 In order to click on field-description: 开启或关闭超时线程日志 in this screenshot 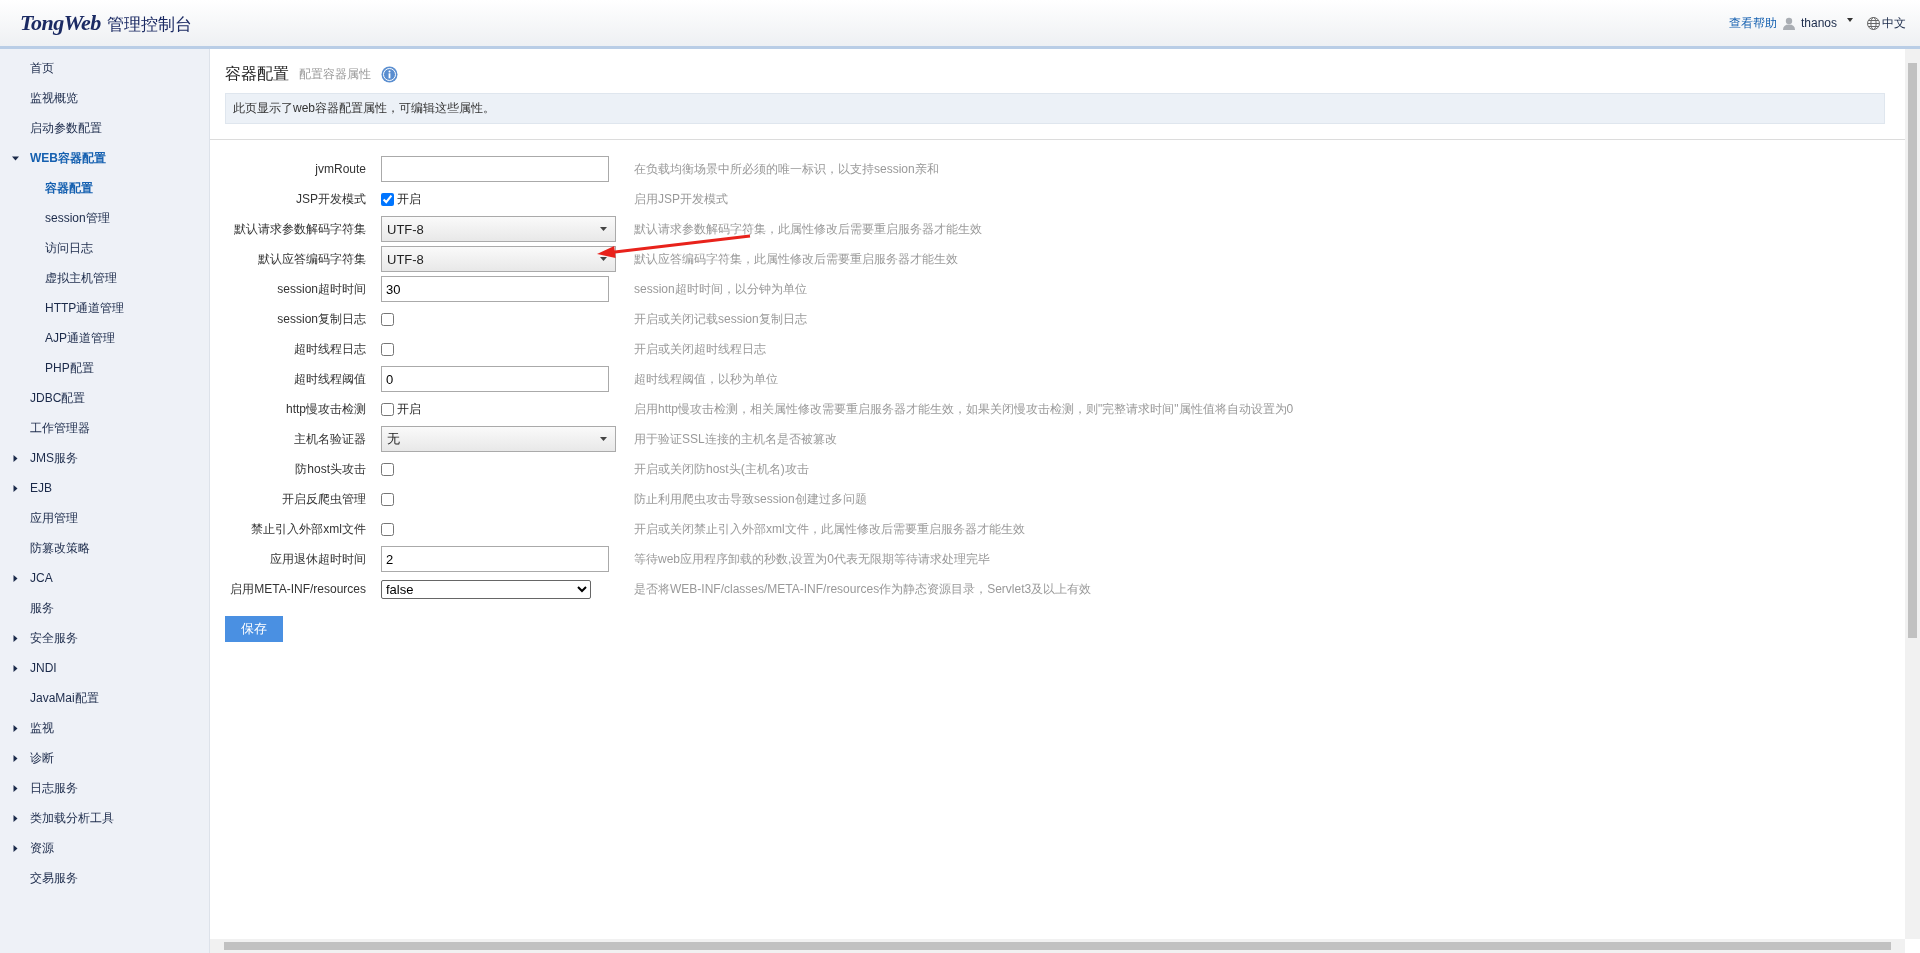, I will do `click(700, 349)`.